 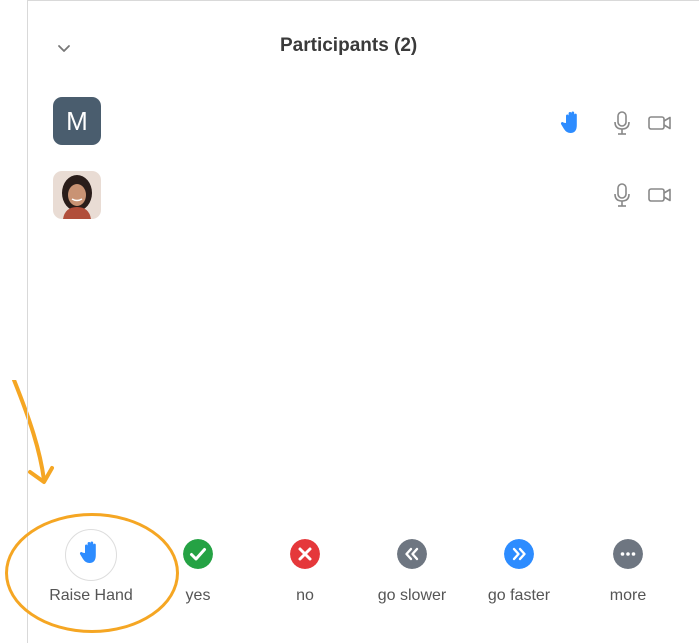 I want to click on avatar-letter: M, so click(x=77, y=120).